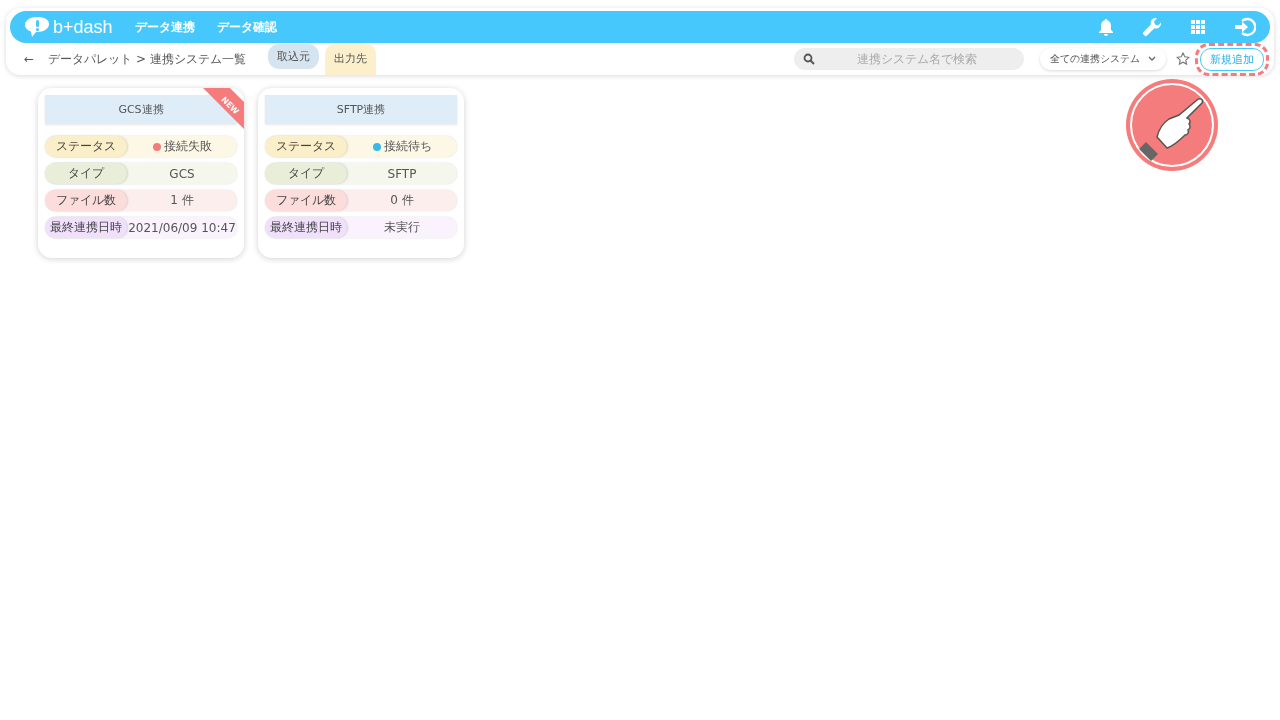 This screenshot has width=1280, height=720. What do you see at coordinates (1172, 124) in the screenshot?
I see `pointing-hand-icon` at bounding box center [1172, 124].